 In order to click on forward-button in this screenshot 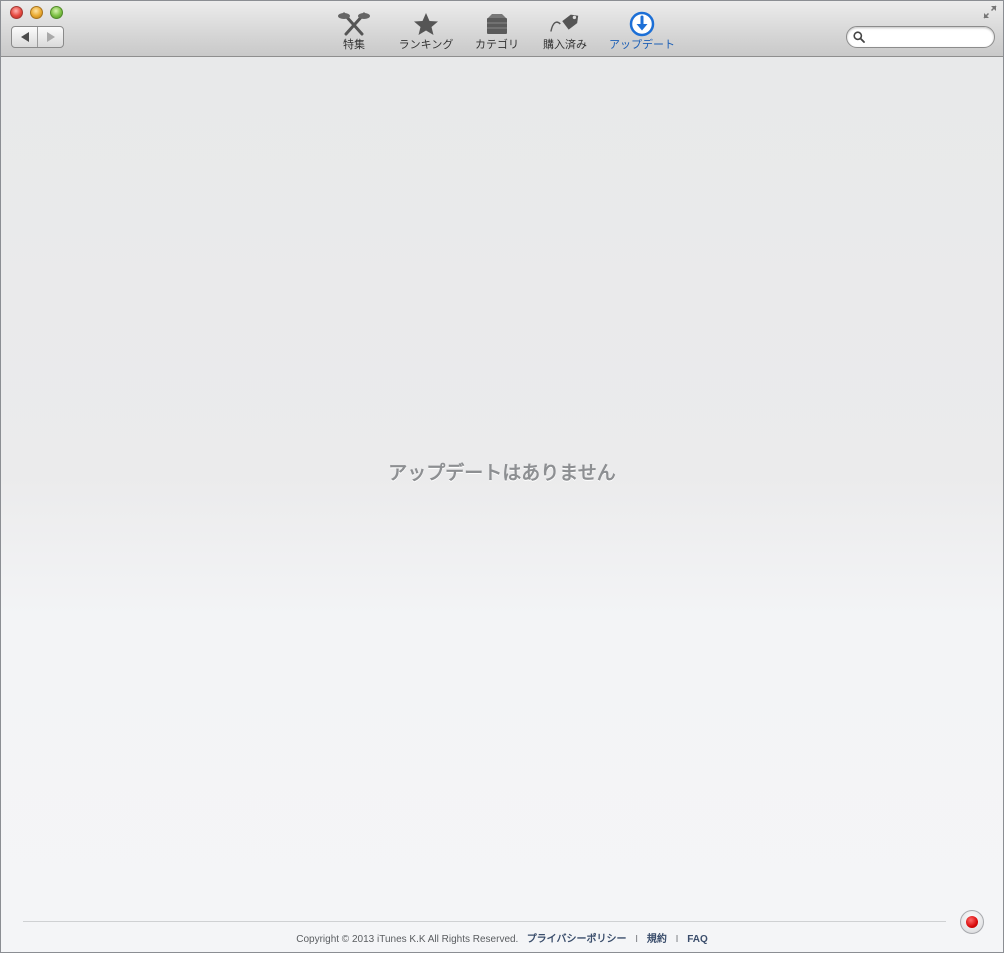, I will do `click(50, 37)`.